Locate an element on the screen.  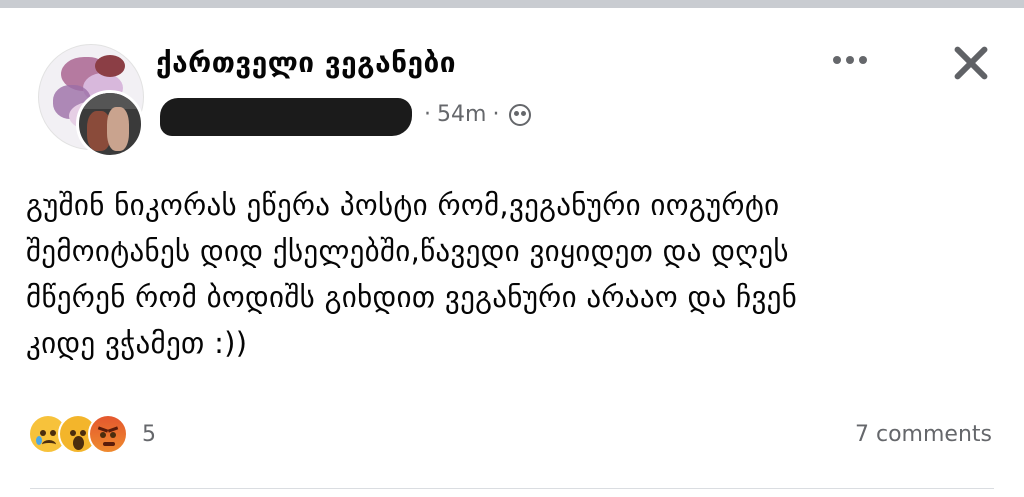
reactions-summary: 5 is located at coordinates (92, 434).